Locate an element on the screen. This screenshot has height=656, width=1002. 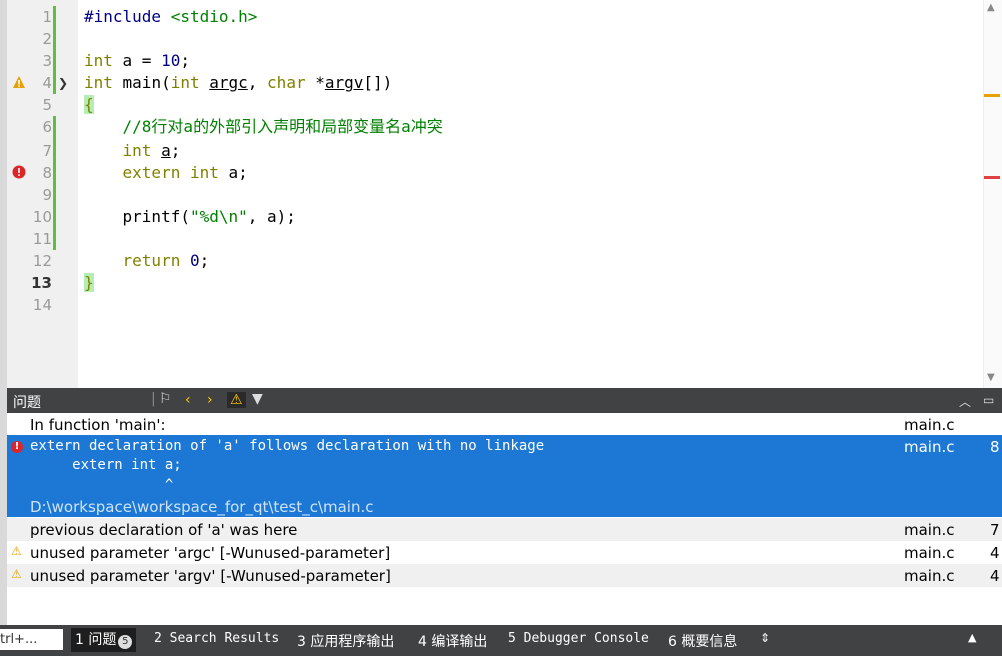
scroll-up-icon: ▲ is located at coordinates (991, 7).